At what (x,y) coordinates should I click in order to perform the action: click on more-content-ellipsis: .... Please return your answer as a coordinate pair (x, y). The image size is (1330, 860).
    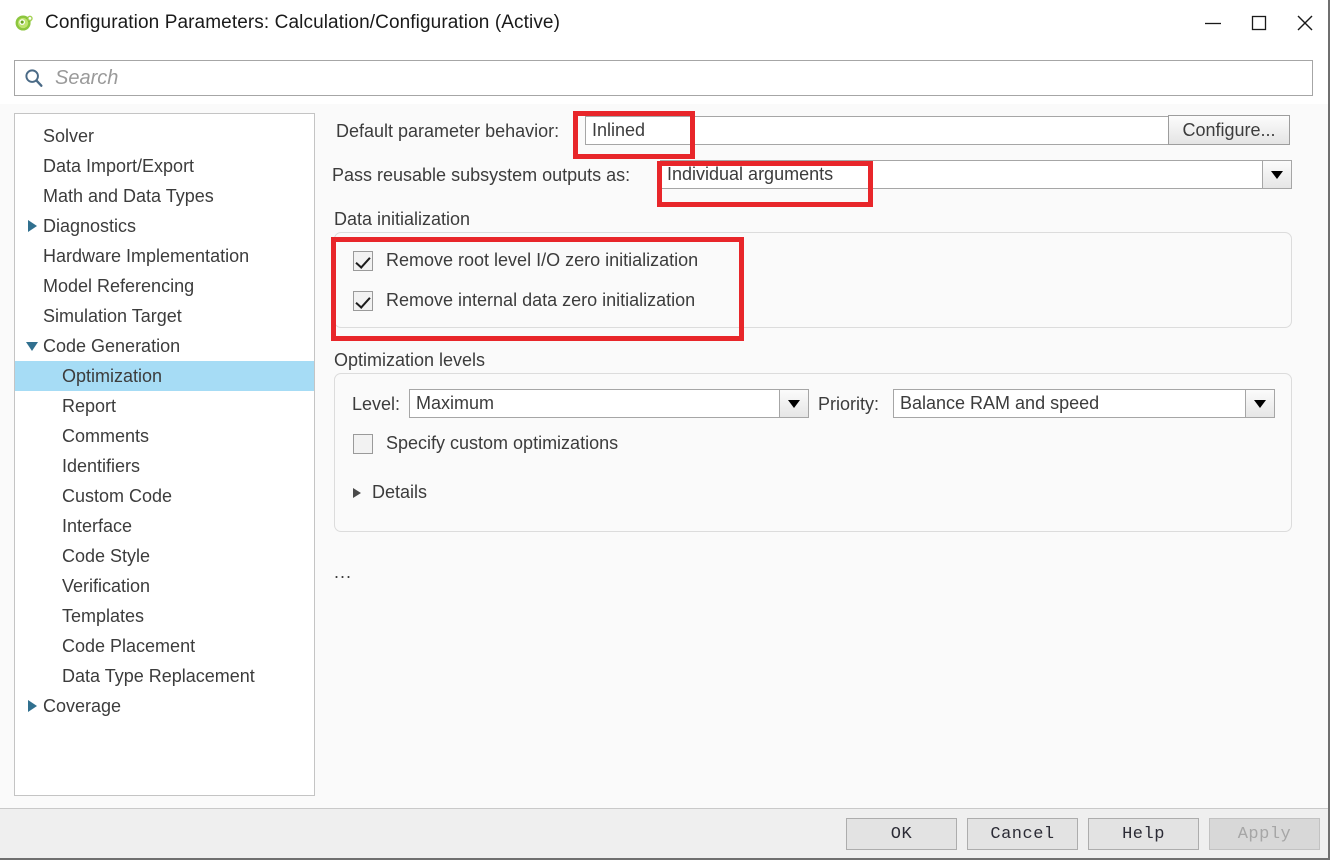
    Looking at the image, I should click on (343, 572).